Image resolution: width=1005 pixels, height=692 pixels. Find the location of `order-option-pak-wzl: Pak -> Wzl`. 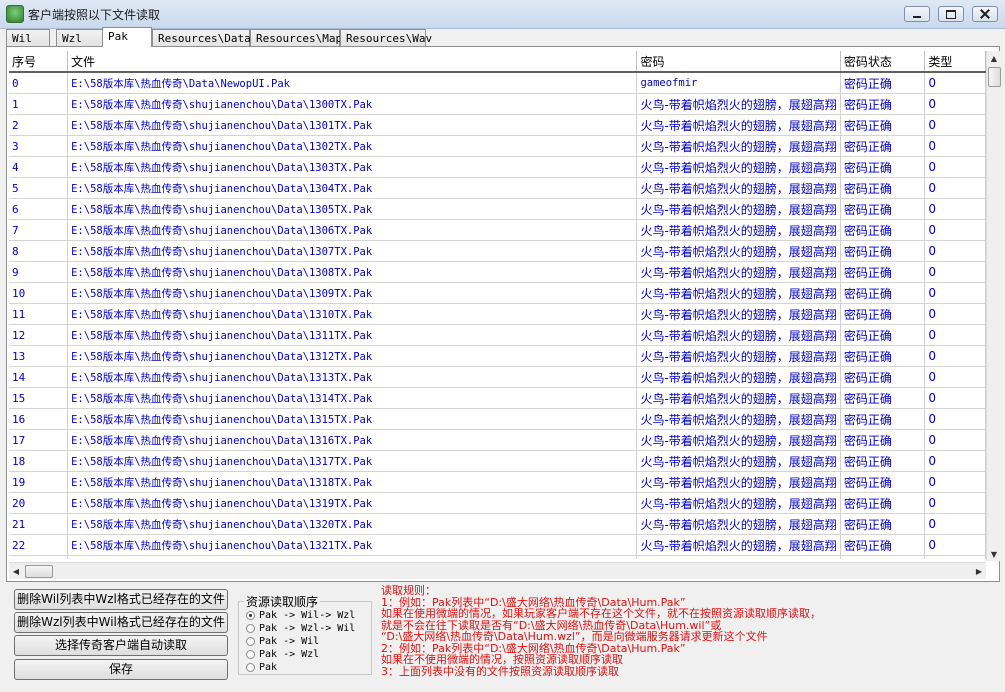

order-option-pak-wzl: Pak -> Wzl is located at coordinates (282, 654).